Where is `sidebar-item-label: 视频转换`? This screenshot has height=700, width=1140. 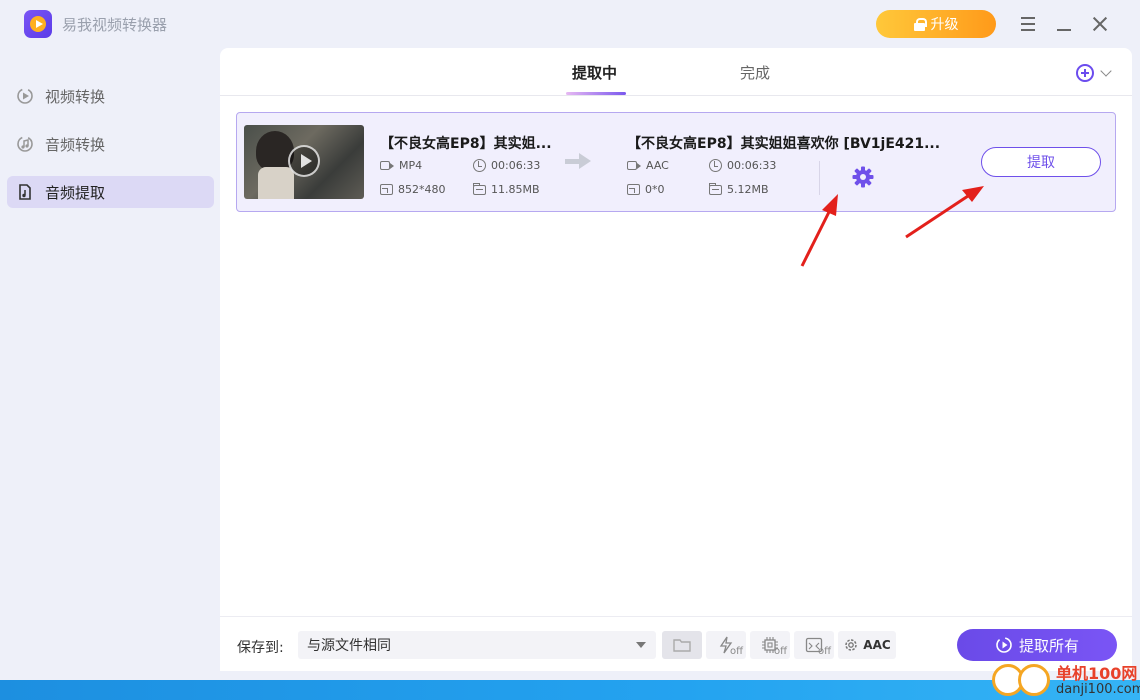
sidebar-item-label: 视频转换 is located at coordinates (75, 96).